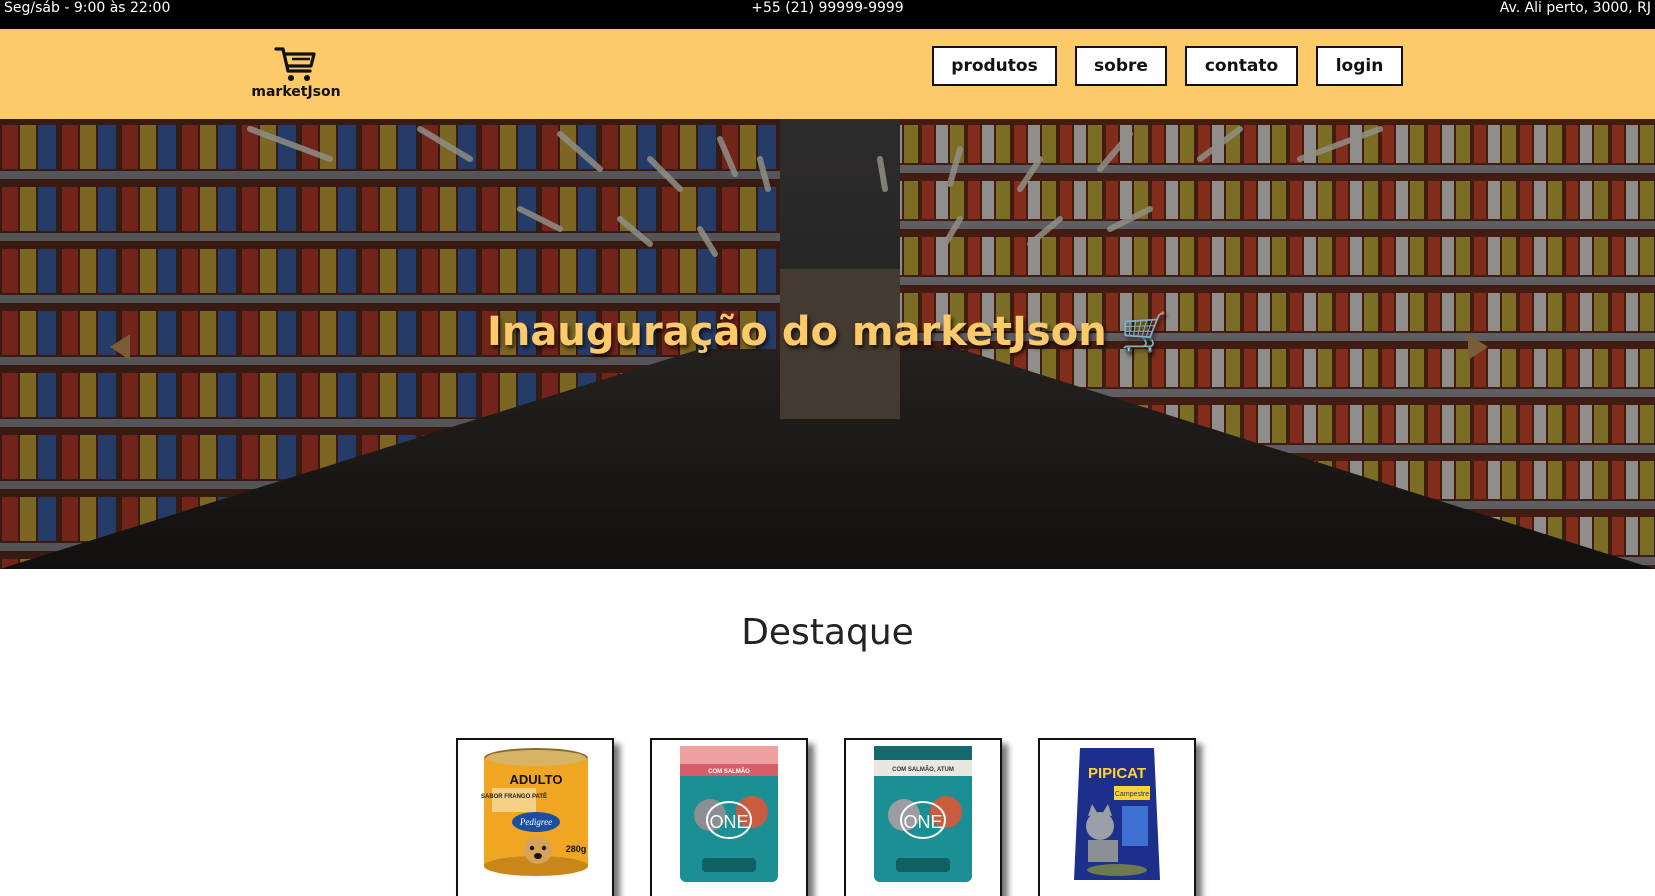 The width and height of the screenshot is (1655, 896). Describe the element at coordinates (1359, 66) in the screenshot. I see `nav-login-button: login` at that location.